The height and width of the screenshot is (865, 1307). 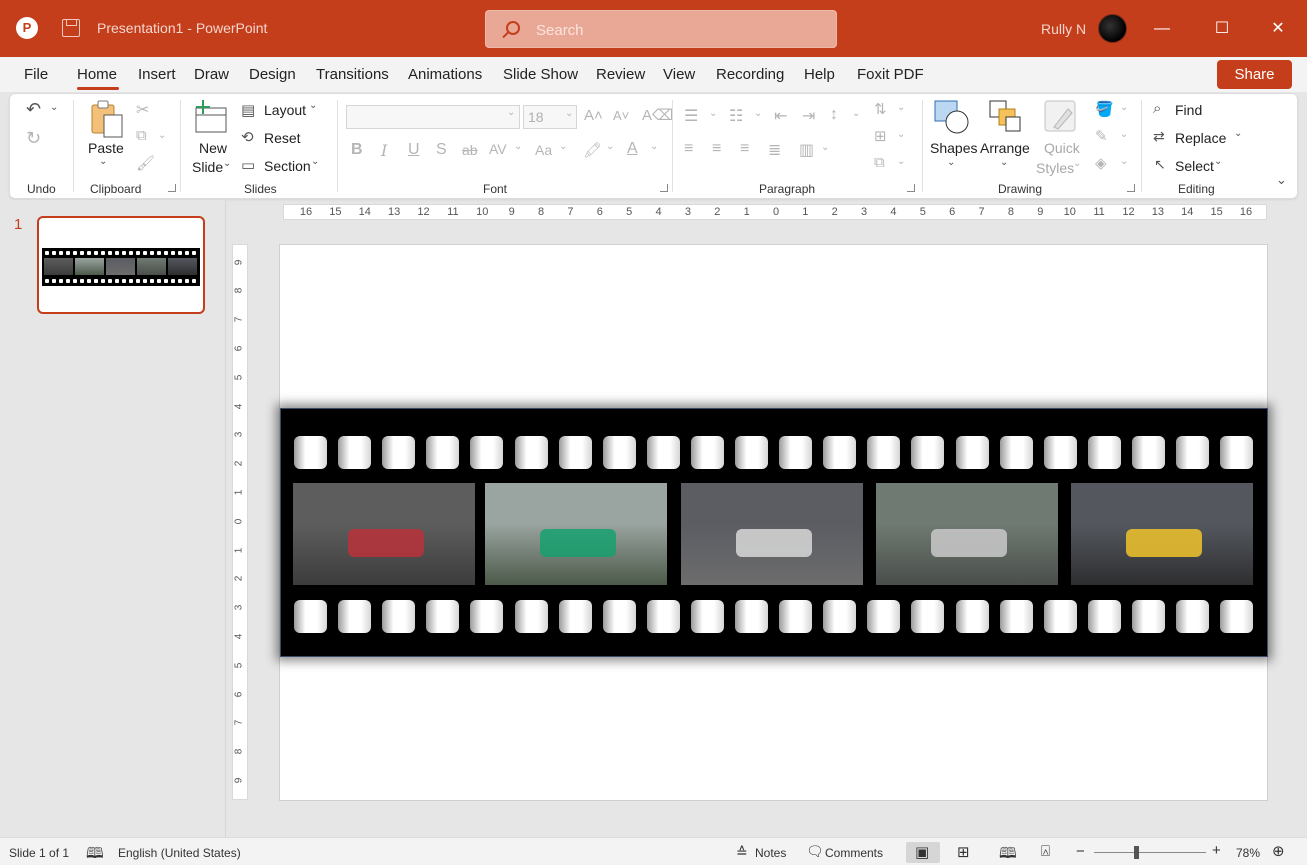 I want to click on save-icon, so click(x=71, y=28).